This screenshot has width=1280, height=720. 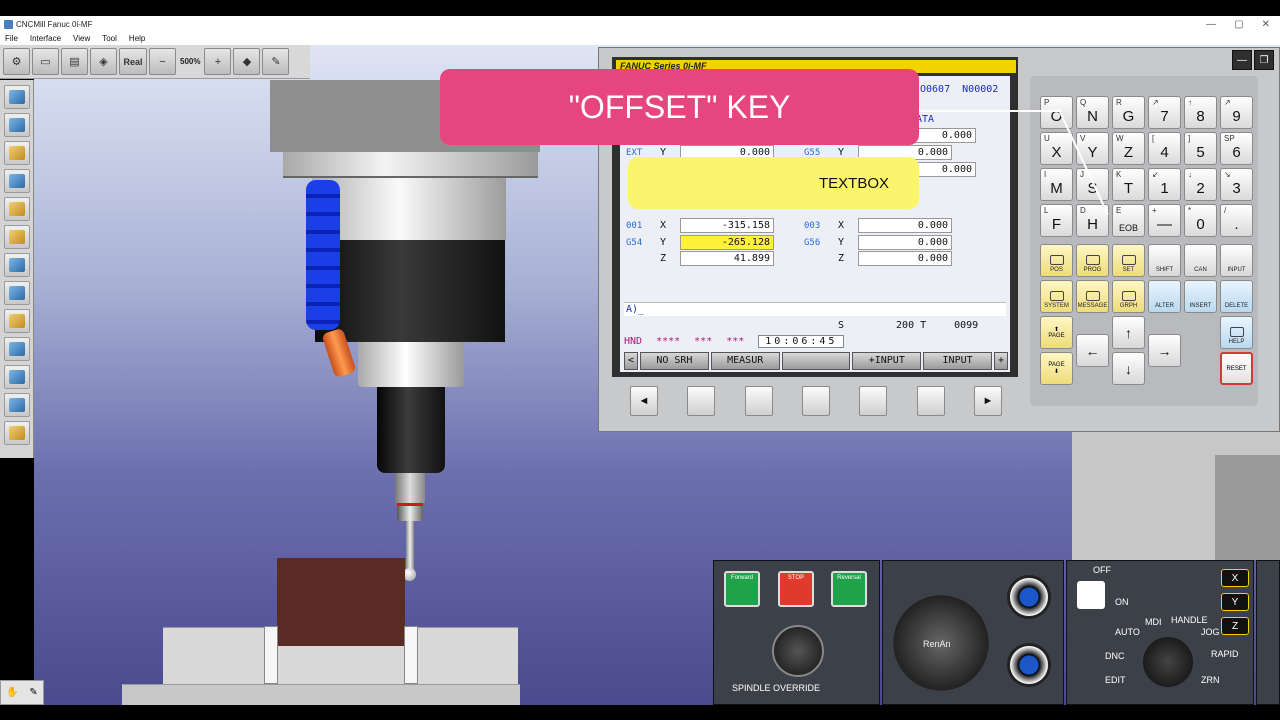 What do you see at coordinates (957, 361) in the screenshot?
I see `softkey-input: INPUT` at bounding box center [957, 361].